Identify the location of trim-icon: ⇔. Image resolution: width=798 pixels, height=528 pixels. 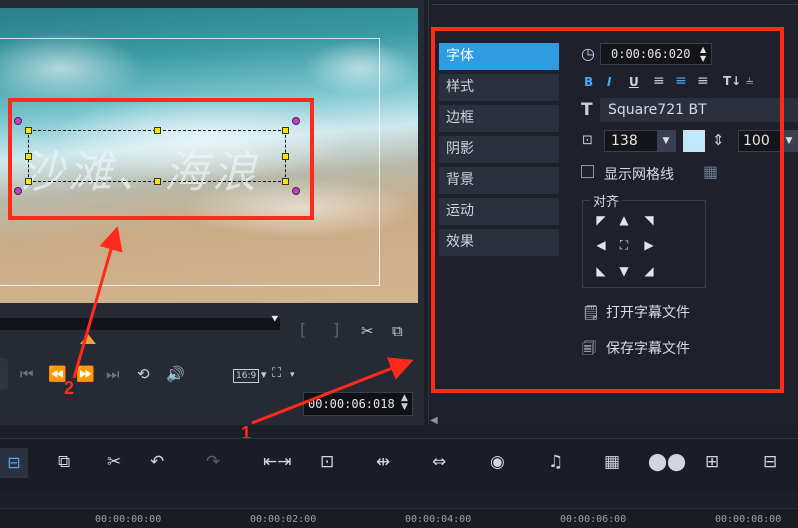
(439, 462).